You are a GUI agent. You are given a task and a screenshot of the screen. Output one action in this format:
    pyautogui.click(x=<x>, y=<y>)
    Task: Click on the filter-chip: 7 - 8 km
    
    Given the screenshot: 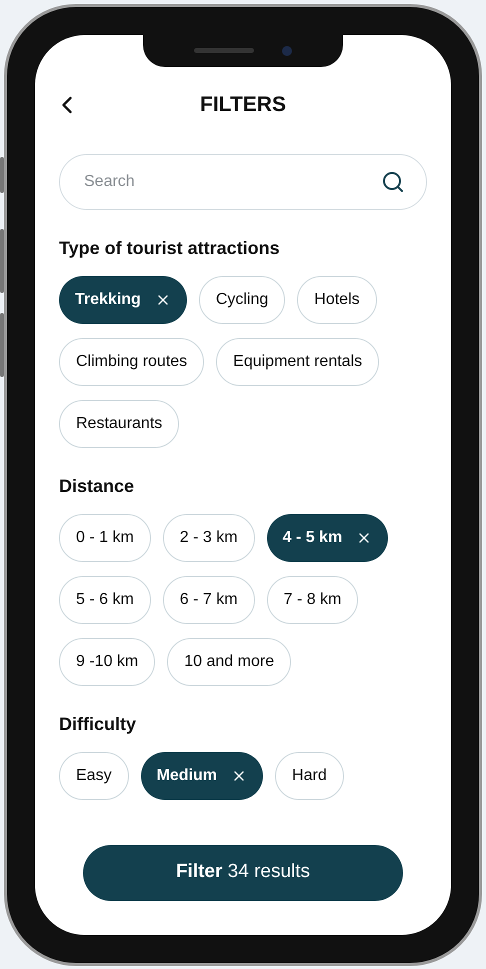 What is the action you would take?
    pyautogui.click(x=312, y=600)
    